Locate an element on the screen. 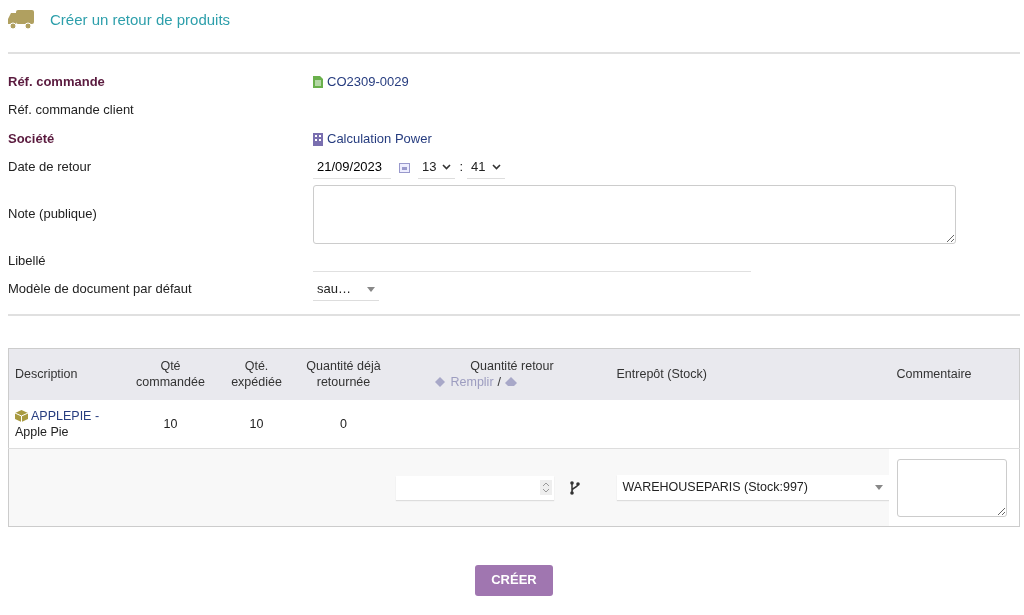  column-header: Commentaire is located at coordinates (954, 374).